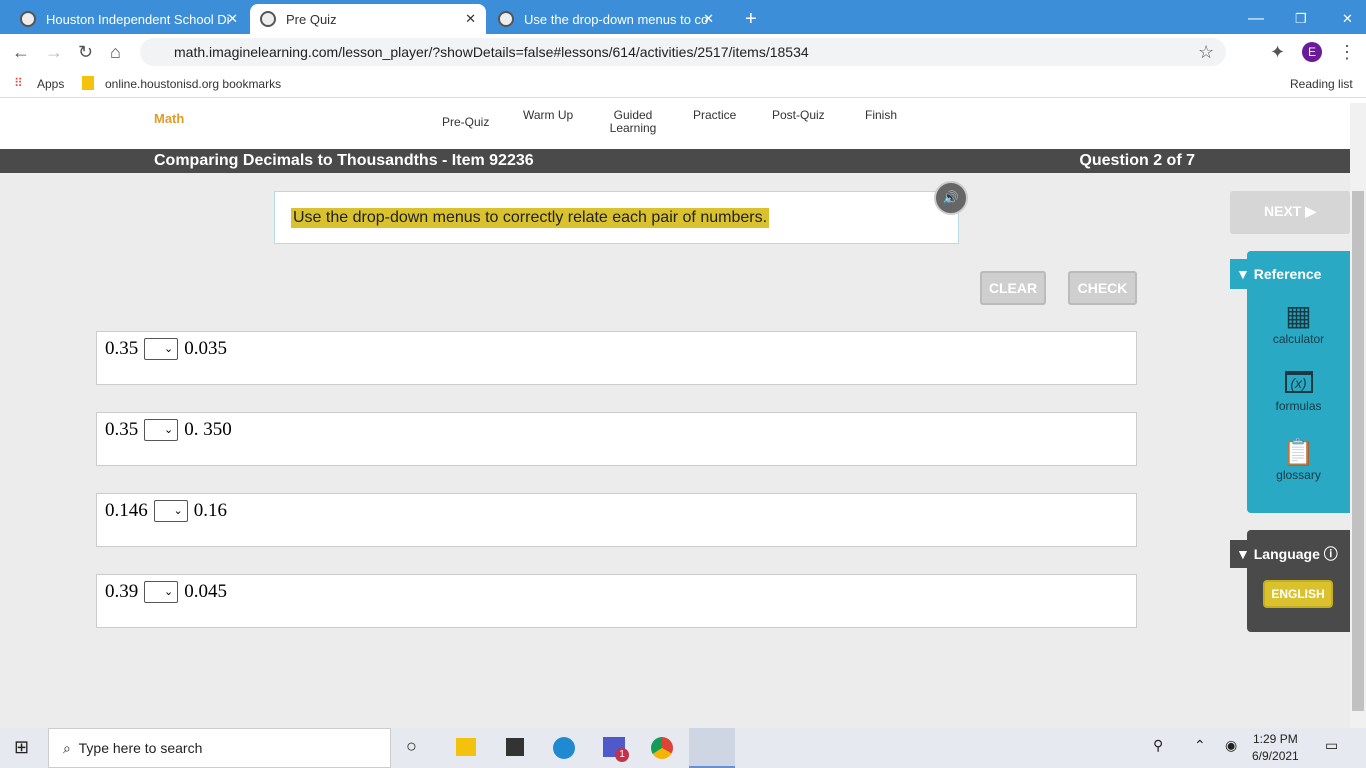 Image resolution: width=1366 pixels, height=768 pixels. I want to click on left-number: 0.146, so click(126, 510).